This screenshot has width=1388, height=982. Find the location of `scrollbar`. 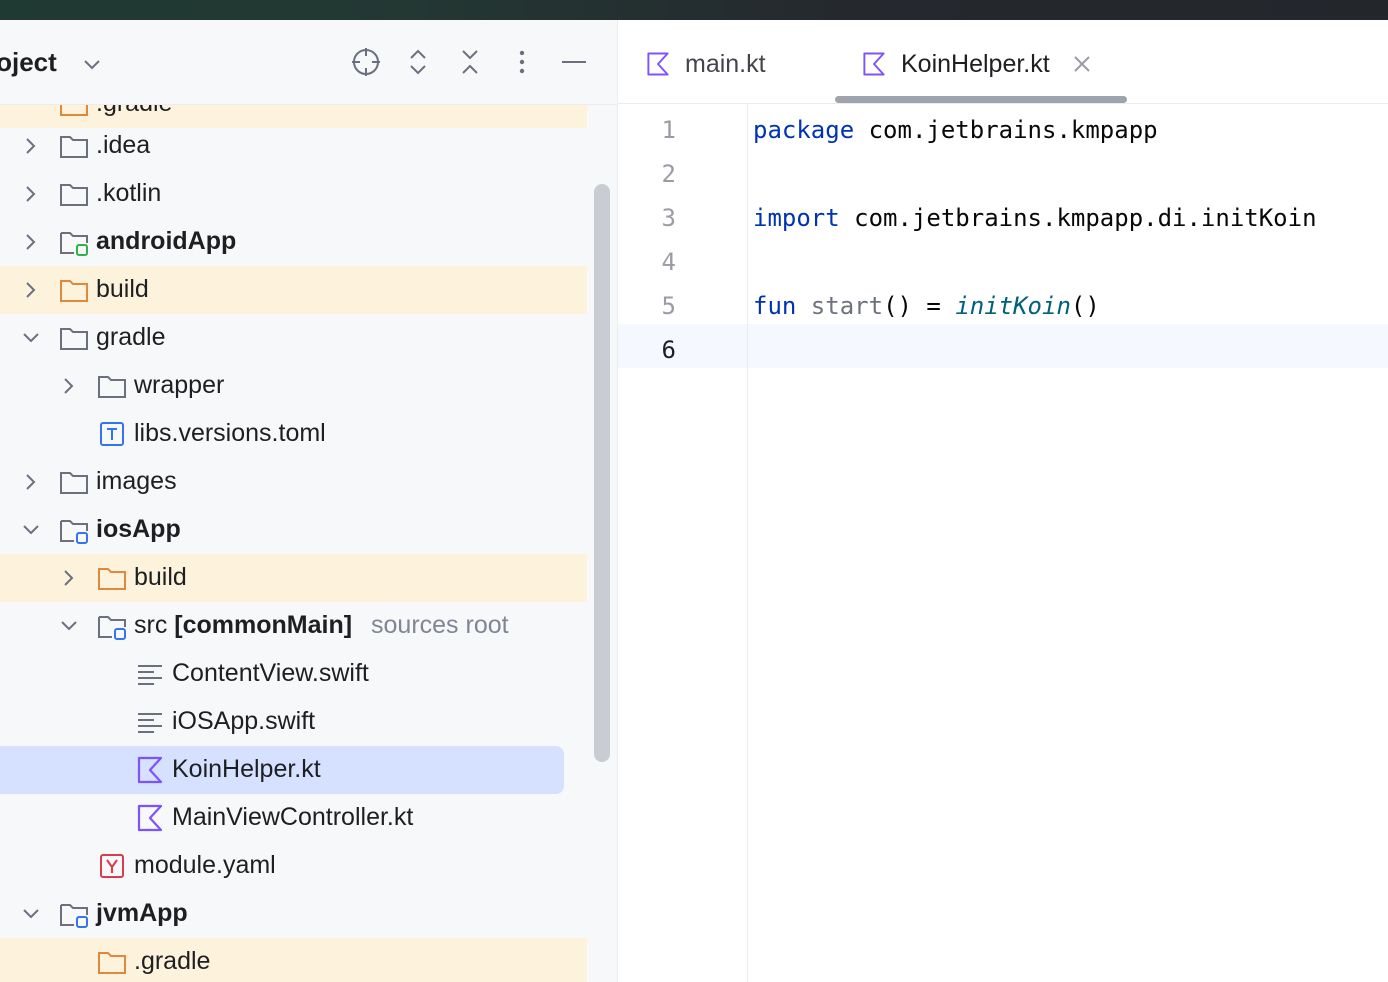

scrollbar is located at coordinates (602, 473).